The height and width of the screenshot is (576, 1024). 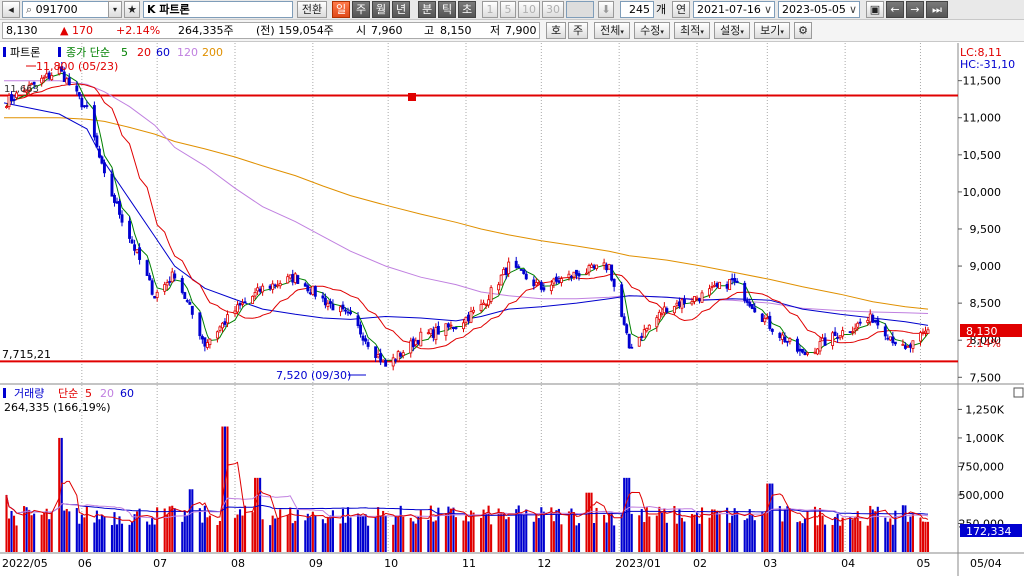 What do you see at coordinates (580, 9) in the screenshot?
I see `unit-custom-input` at bounding box center [580, 9].